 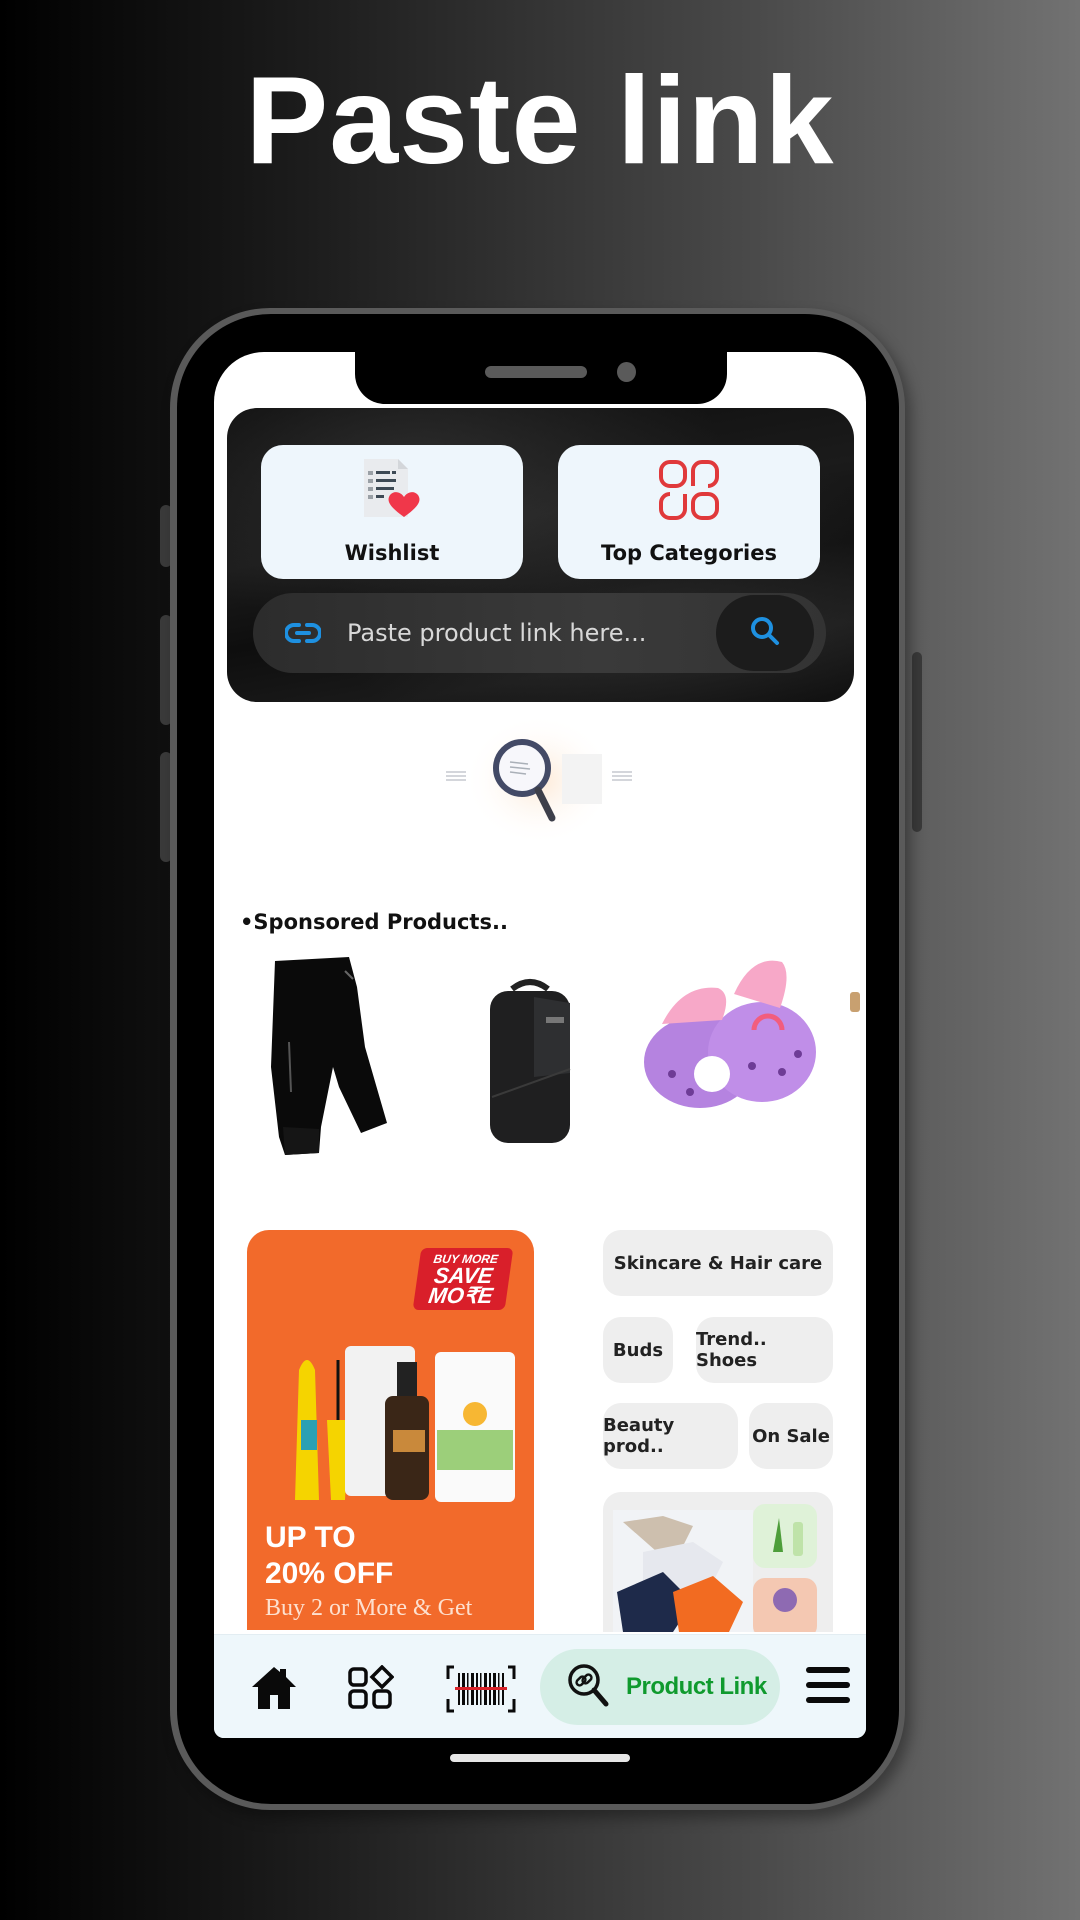 What do you see at coordinates (536, 372) in the screenshot?
I see `speaker-grille` at bounding box center [536, 372].